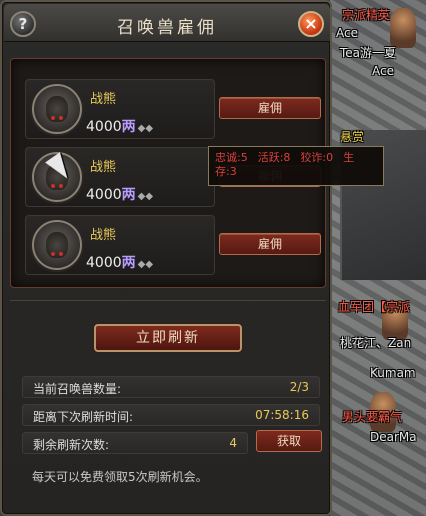 The width and height of the screenshot is (426, 516). I want to click on refresh-now-button: 立即刷新, so click(168, 338).